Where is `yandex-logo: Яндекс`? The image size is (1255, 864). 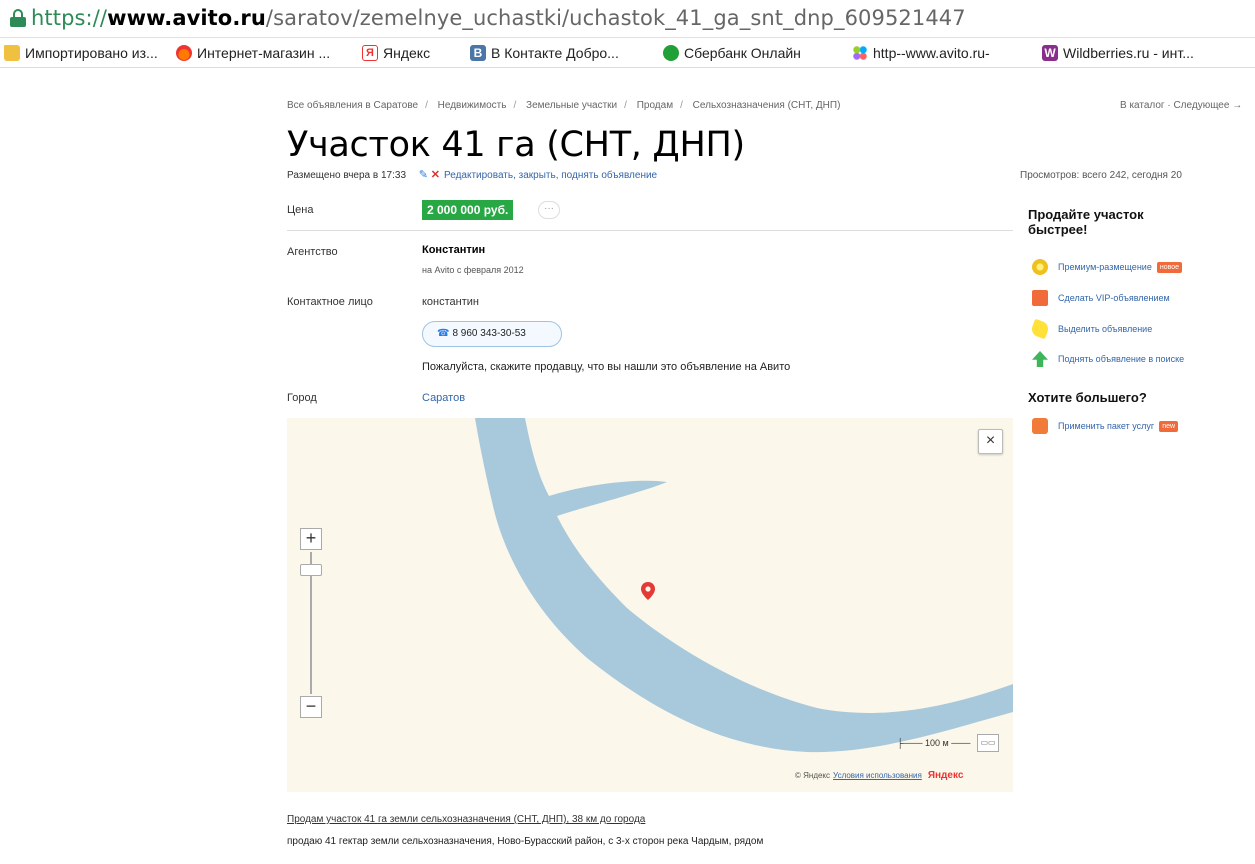
yandex-logo: Яндекс is located at coordinates (946, 775).